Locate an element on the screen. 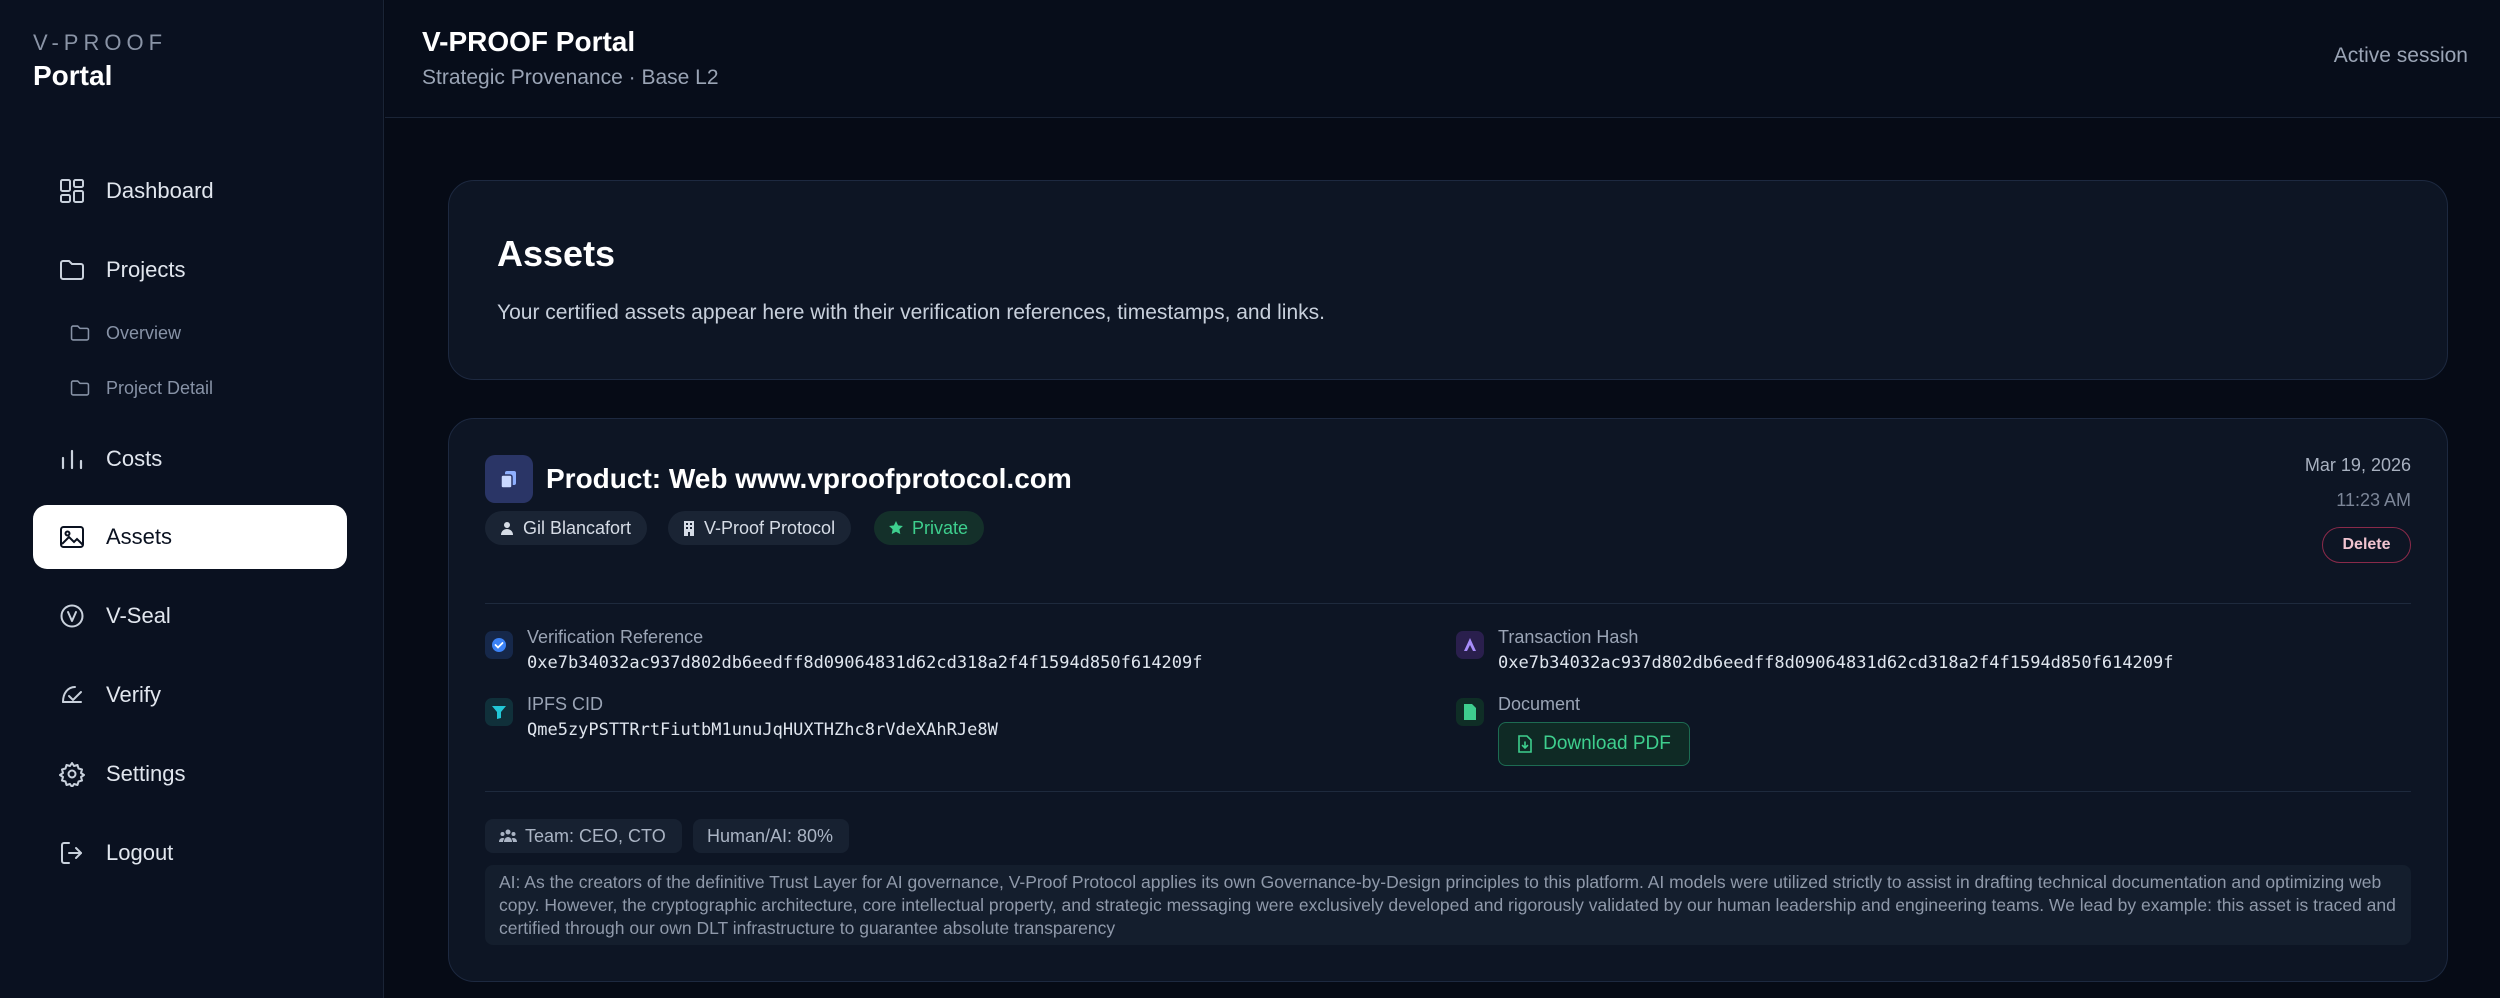  team-icon is located at coordinates (508, 836).